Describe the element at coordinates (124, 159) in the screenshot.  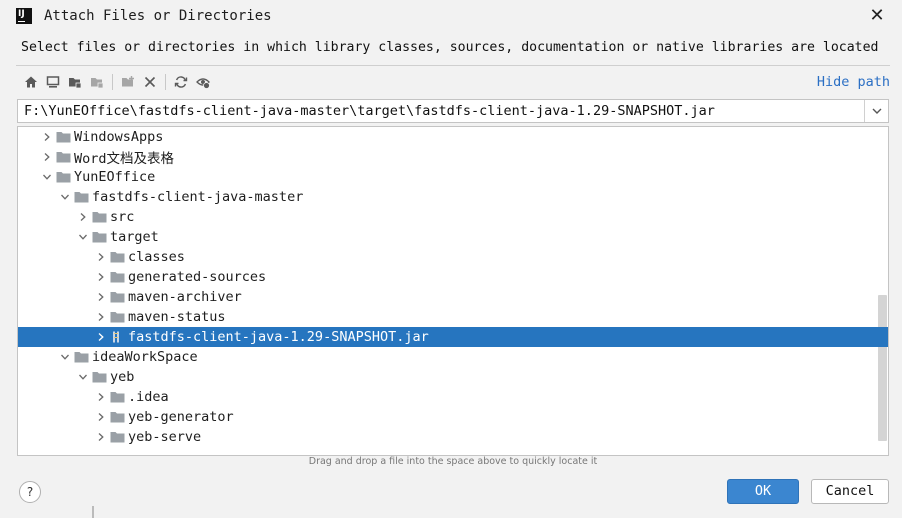
I see `tree-item-label: Word文档及表格` at that location.